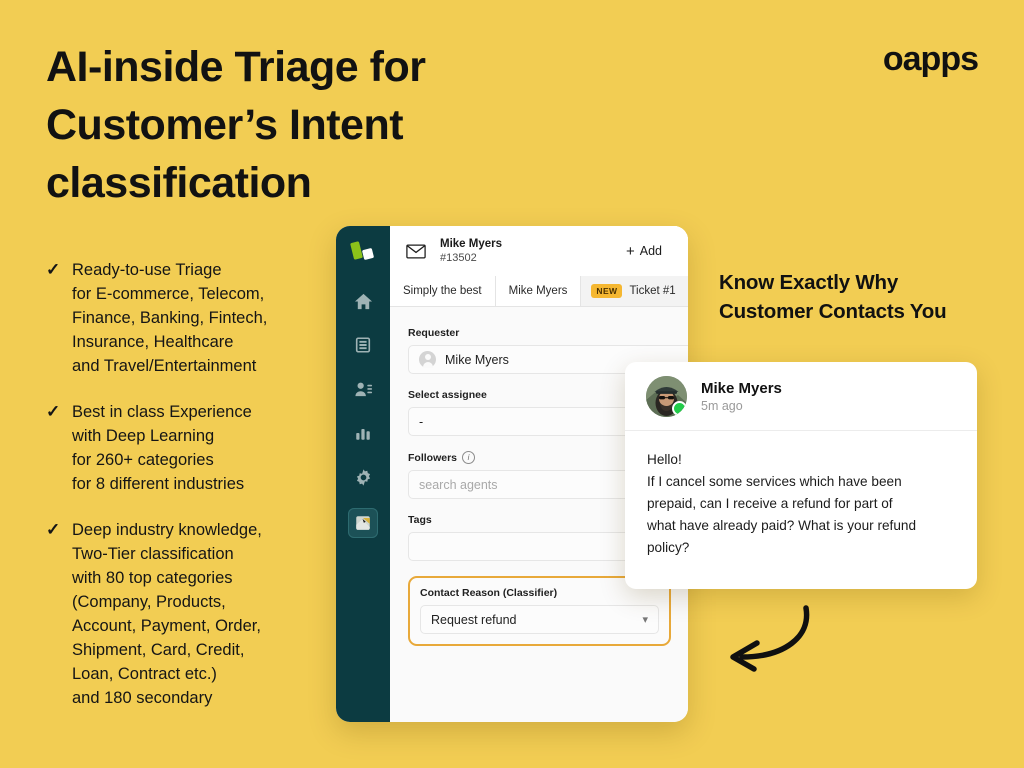 Image resolution: width=1024 pixels, height=768 pixels. I want to click on tab-ticket-new: NEW Ticket #1, so click(634, 291).